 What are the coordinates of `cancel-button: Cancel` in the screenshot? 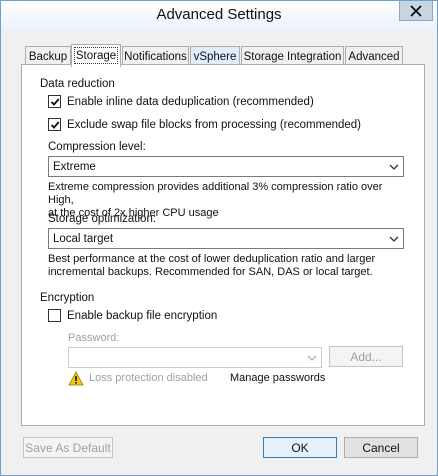 It's located at (381, 447).